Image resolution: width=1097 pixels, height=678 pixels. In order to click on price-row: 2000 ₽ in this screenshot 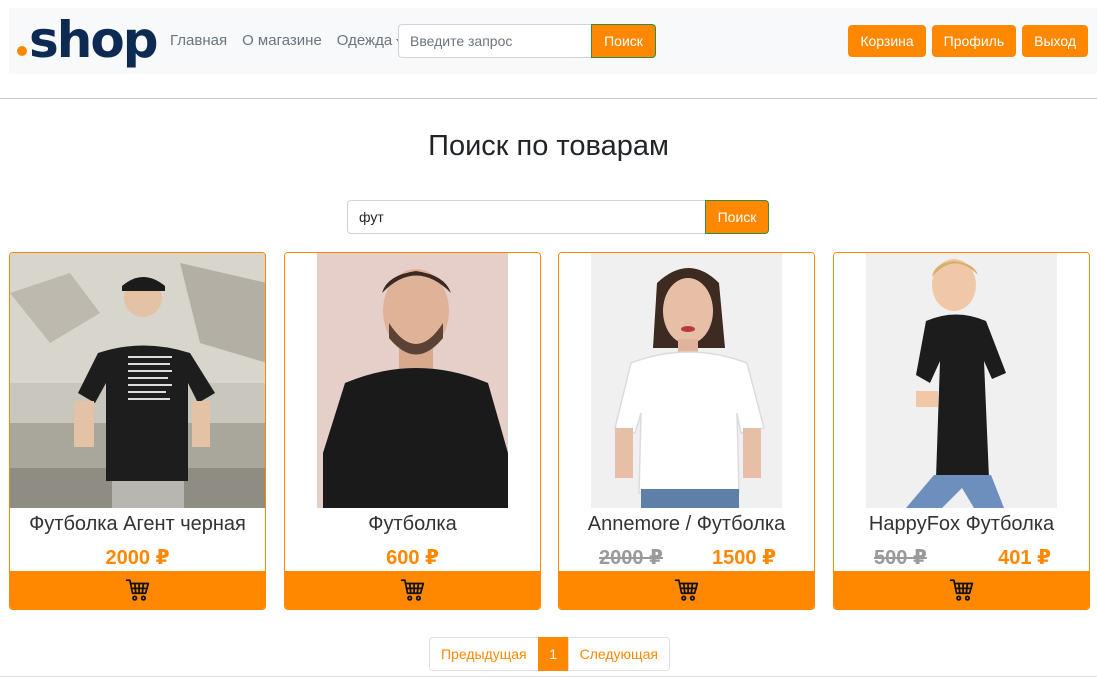, I will do `click(137, 558)`.